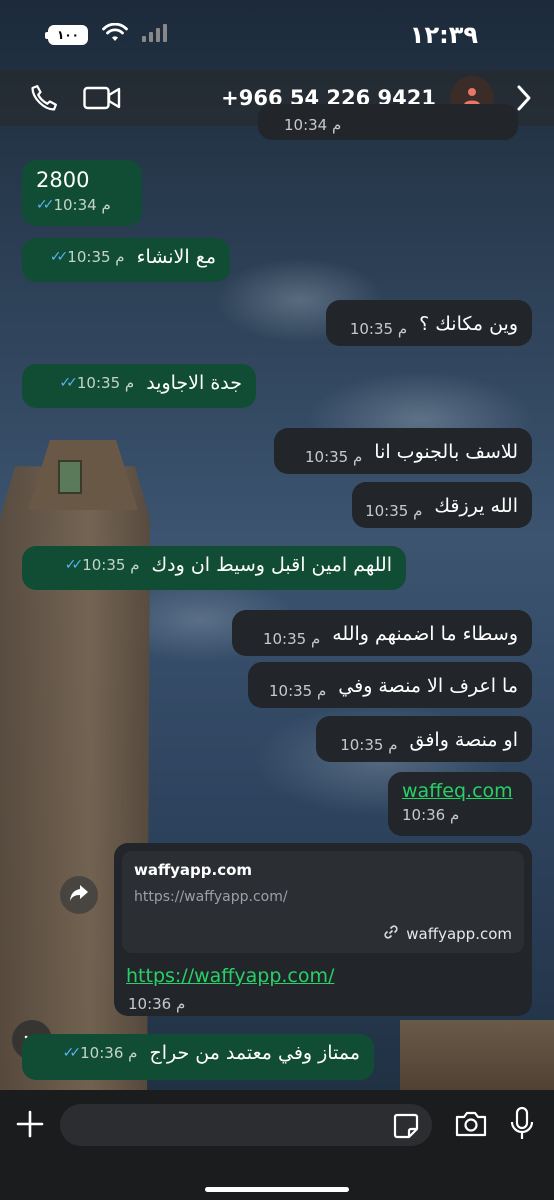 The image size is (554, 1200). Describe the element at coordinates (70, 477) in the screenshot. I see `wallpaper-minaret-window` at that location.